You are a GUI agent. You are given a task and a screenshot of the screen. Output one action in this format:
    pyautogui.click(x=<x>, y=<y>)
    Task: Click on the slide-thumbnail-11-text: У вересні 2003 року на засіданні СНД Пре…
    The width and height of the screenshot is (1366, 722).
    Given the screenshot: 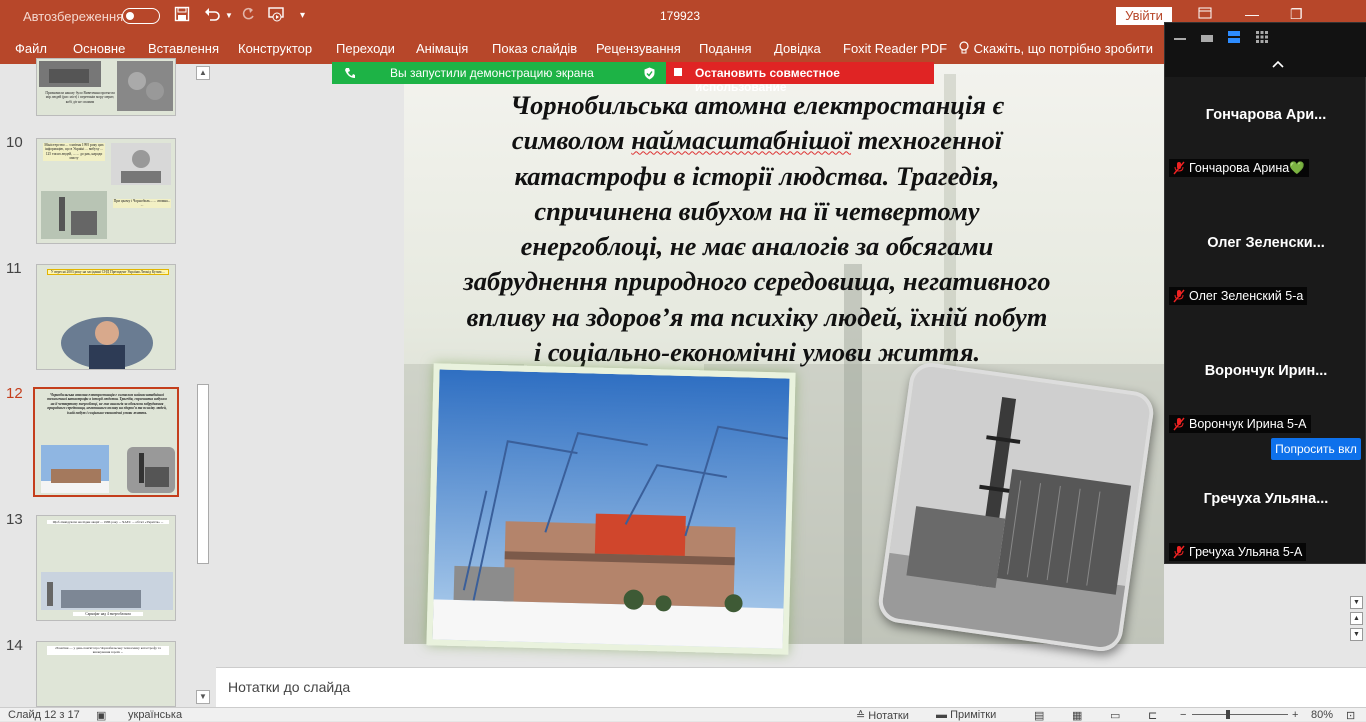 What is the action you would take?
    pyautogui.click(x=108, y=272)
    